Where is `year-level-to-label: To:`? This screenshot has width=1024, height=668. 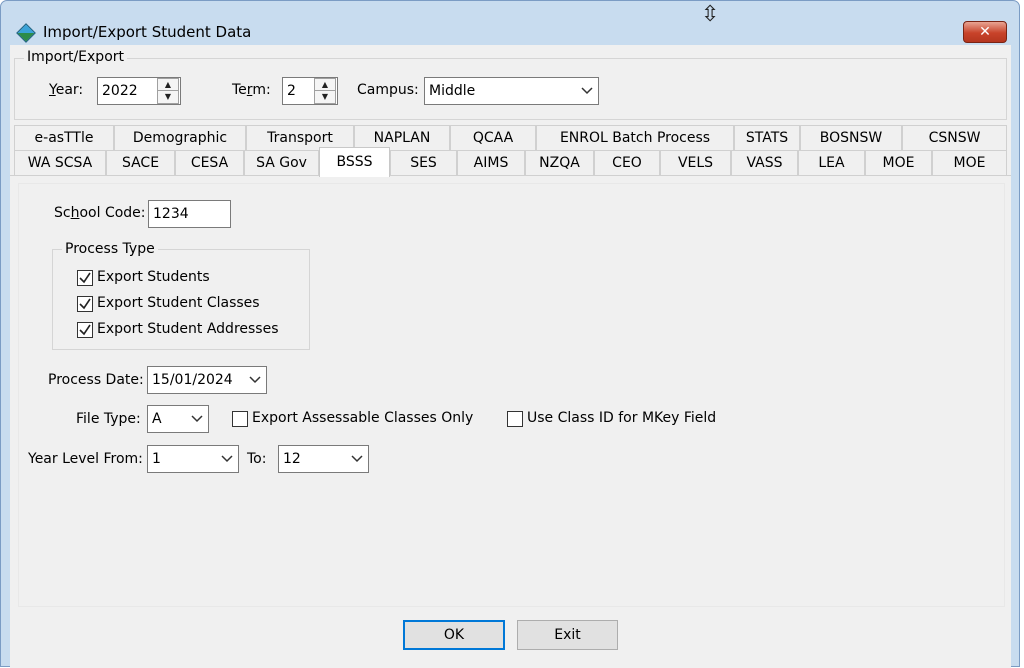
year-level-to-label: To: is located at coordinates (257, 459).